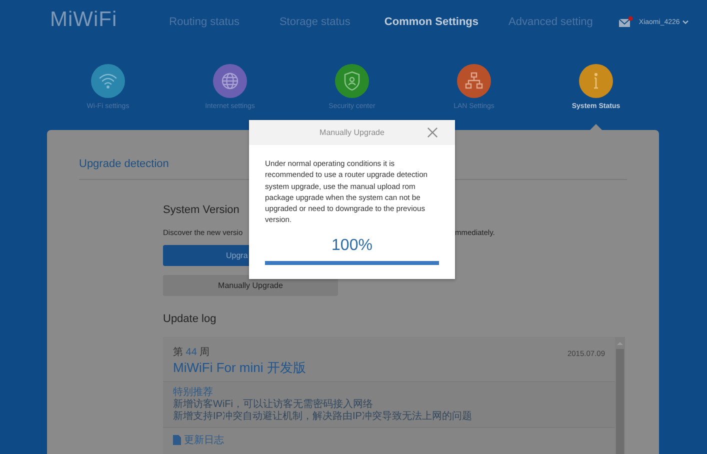 The width and height of the screenshot is (707, 454). What do you see at coordinates (201, 210) in the screenshot?
I see `section-title: System Version` at bounding box center [201, 210].